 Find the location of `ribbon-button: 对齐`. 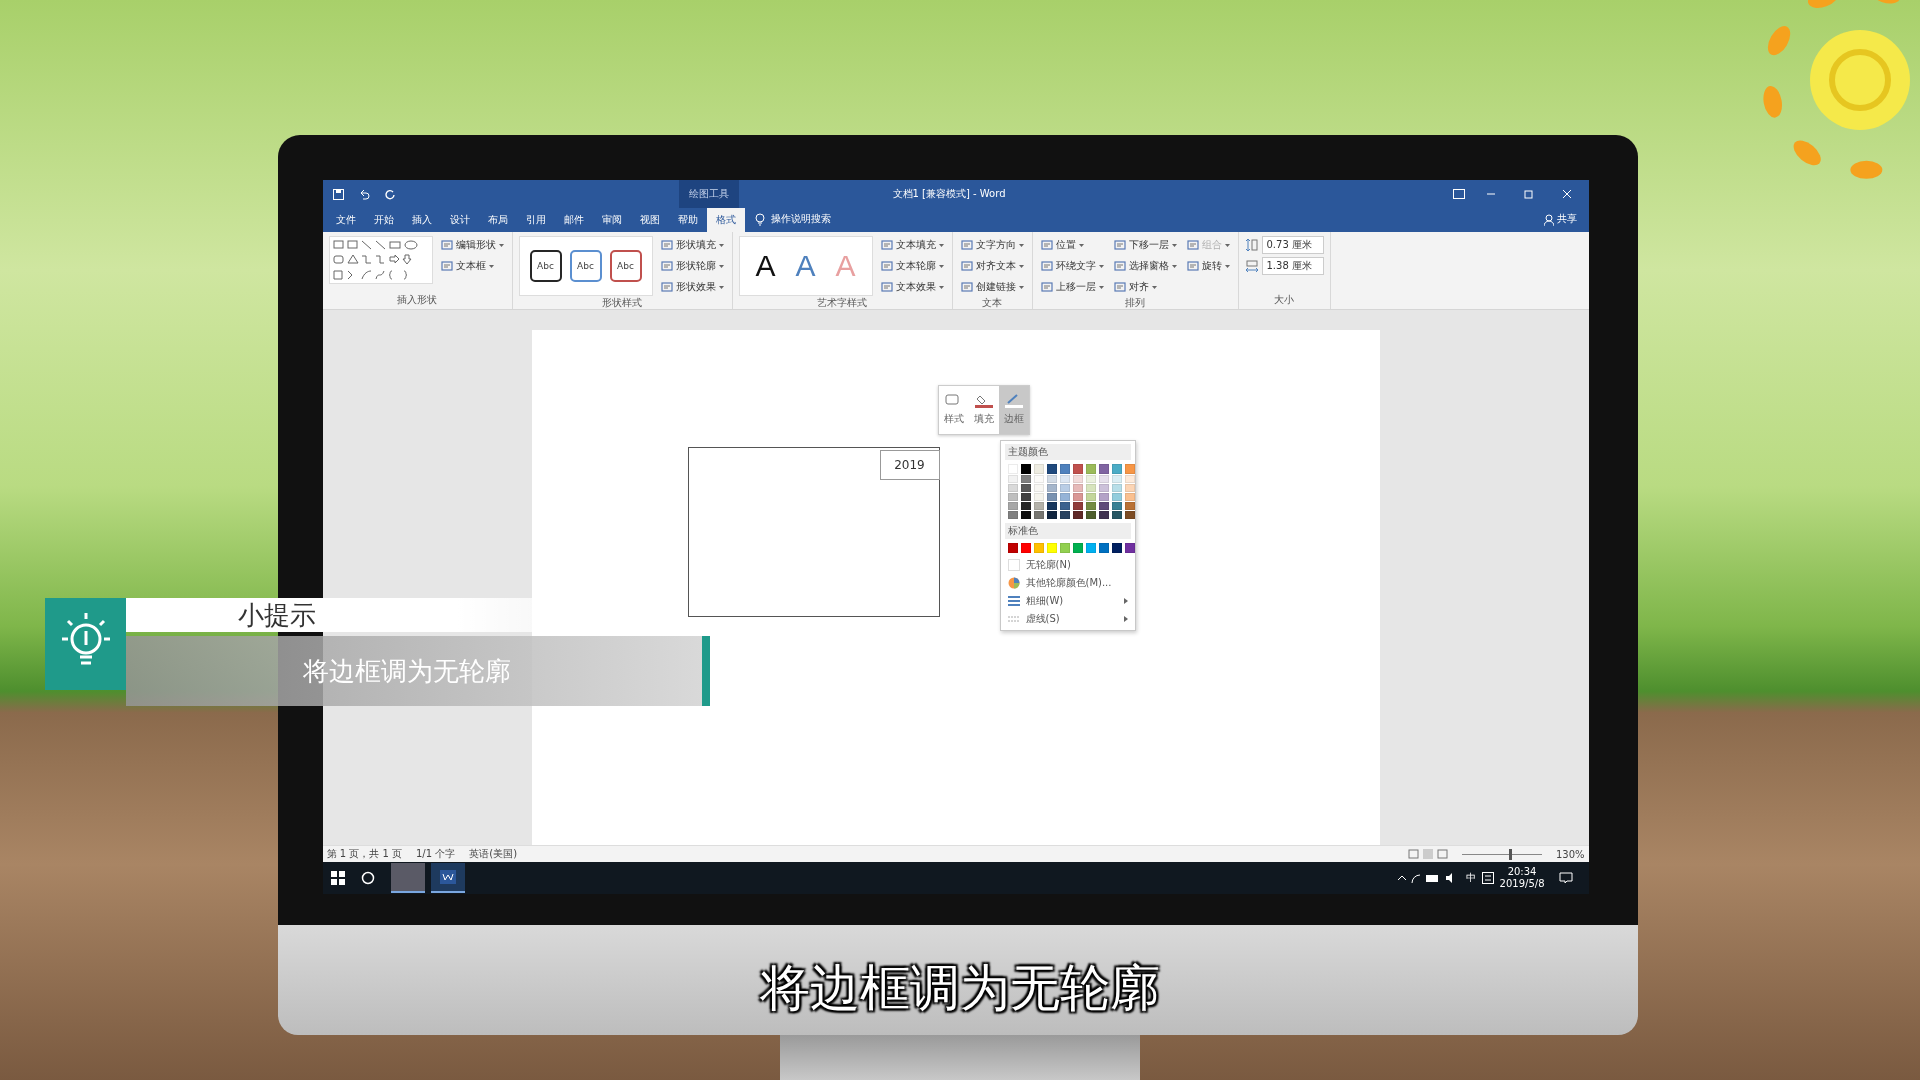

ribbon-button: 对齐 is located at coordinates (1145, 287).